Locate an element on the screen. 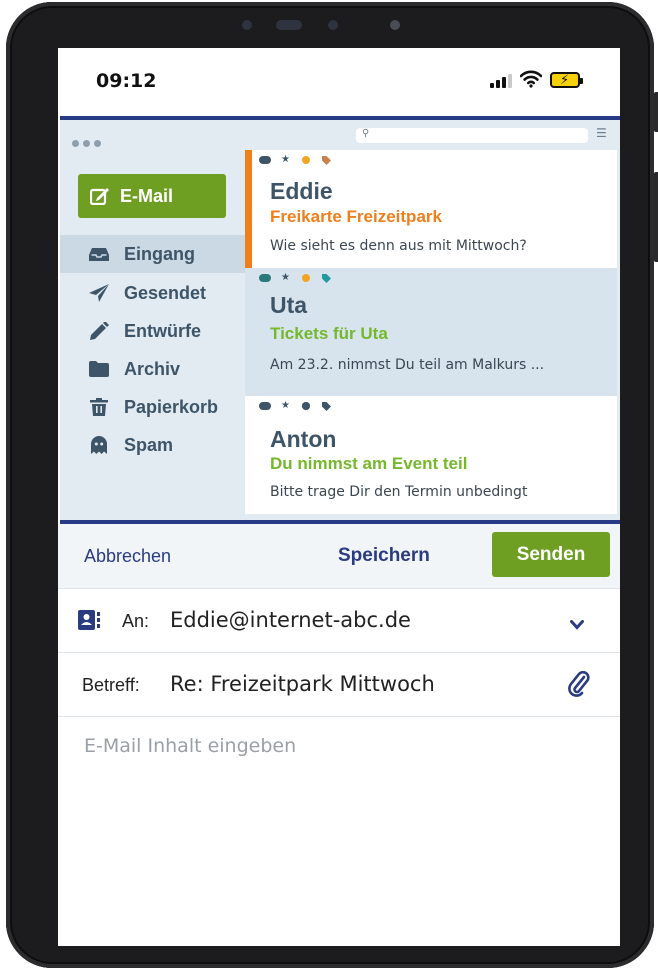  app-toolbar: ⚲ ☰ is located at coordinates (340, 135).